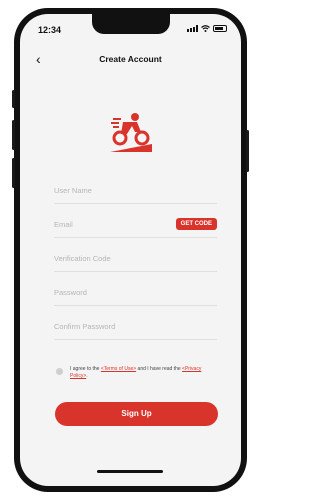 This screenshot has height=498, width=320. Describe the element at coordinates (159, 369) in the screenshot. I see `agreement-middle: and I have read the` at that location.